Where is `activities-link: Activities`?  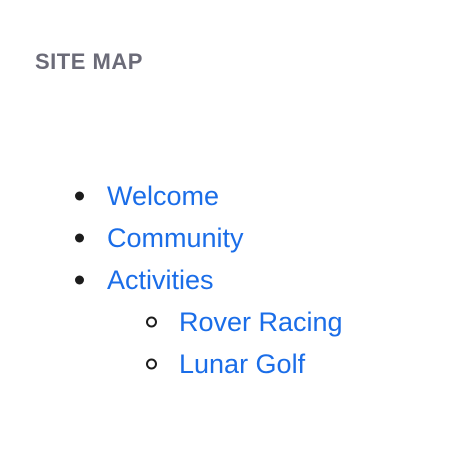
activities-link: Activities is located at coordinates (160, 280).